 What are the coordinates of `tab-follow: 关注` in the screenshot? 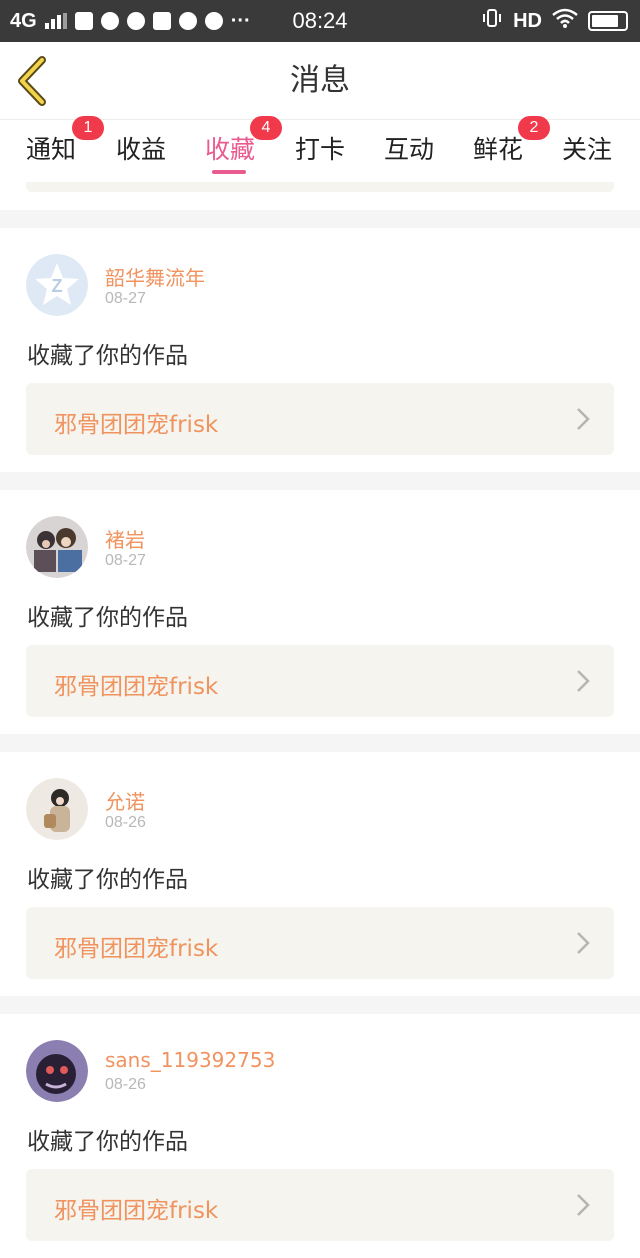 It's located at (587, 148).